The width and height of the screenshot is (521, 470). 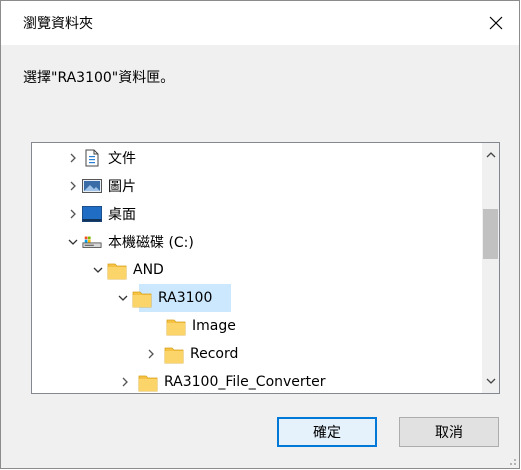 I want to click on tree-item-local-disk: 本機磁碟 (C:), so click(x=129, y=242).